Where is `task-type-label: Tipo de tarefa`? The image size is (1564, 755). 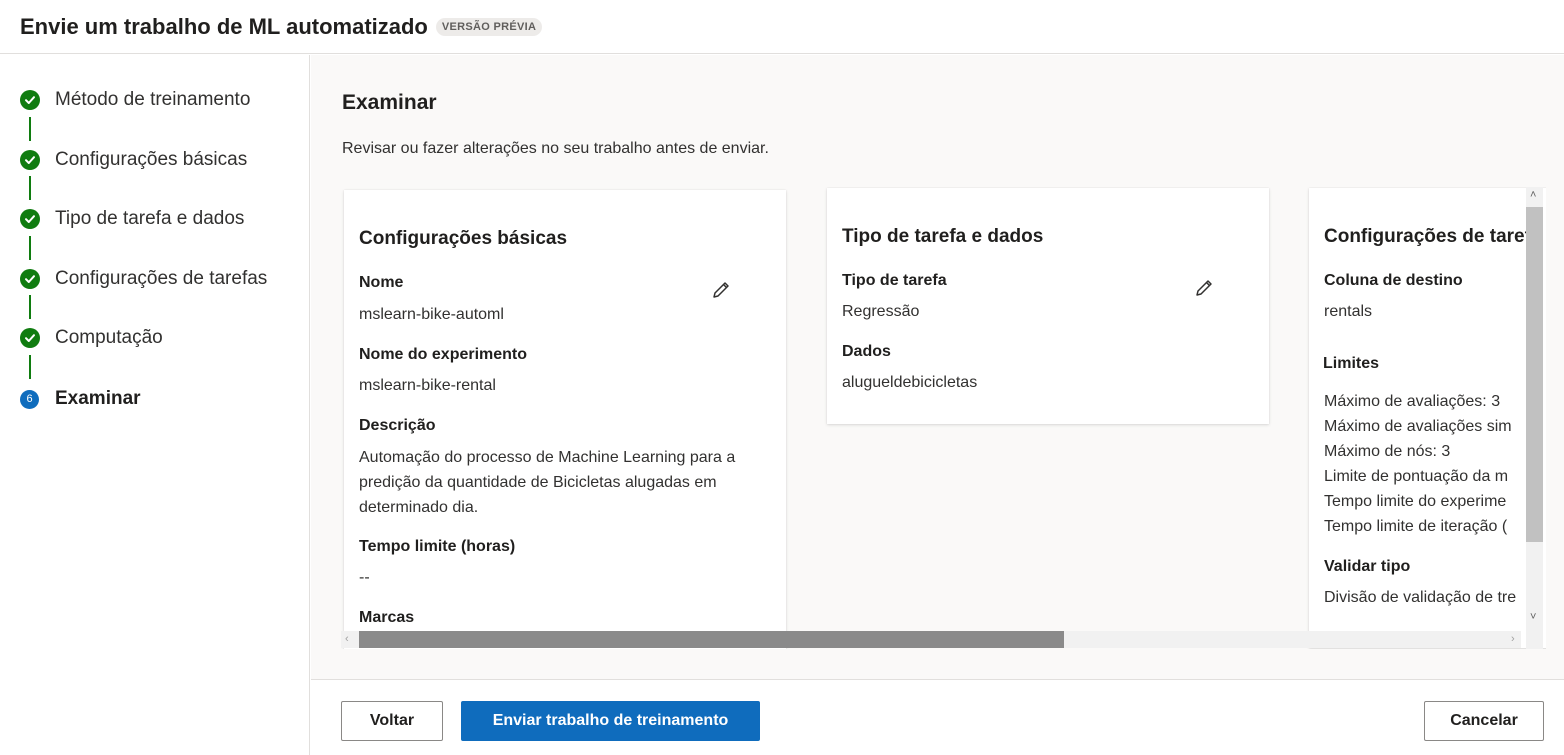 task-type-label: Tipo de tarefa is located at coordinates (894, 280).